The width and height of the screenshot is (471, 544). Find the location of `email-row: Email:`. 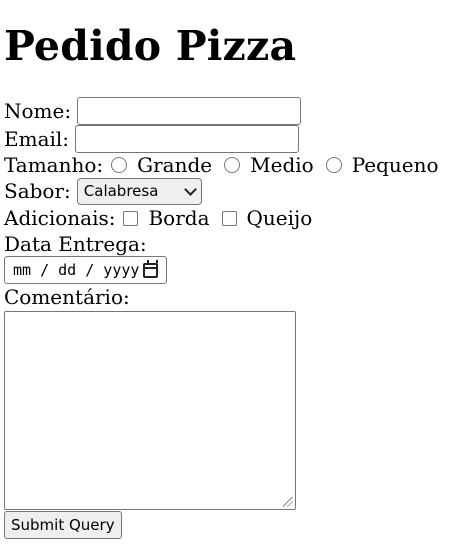

email-row: Email: is located at coordinates (152, 139).